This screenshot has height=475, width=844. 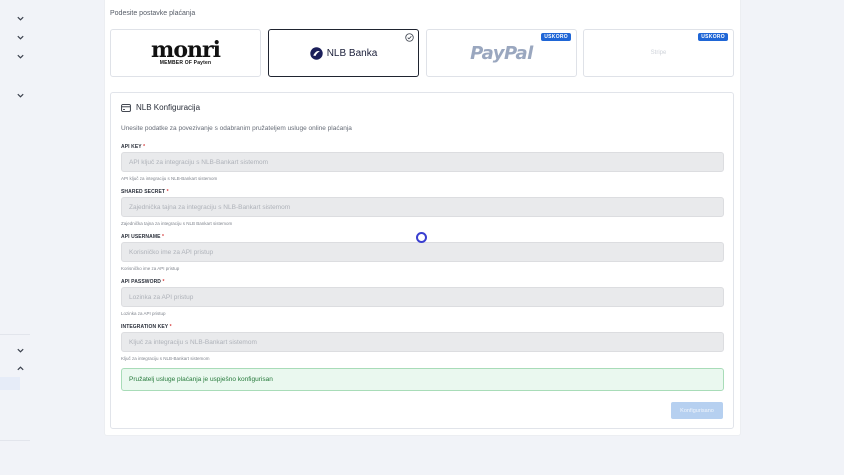 I want to click on api-password-label: API PASSWORD *, so click(x=143, y=282).